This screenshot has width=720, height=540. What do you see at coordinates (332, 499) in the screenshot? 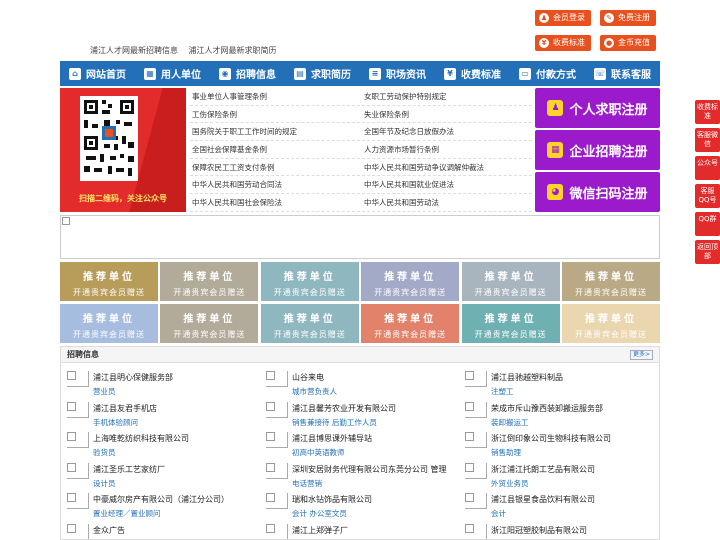
I see `company-name-link: 瑞和水钻饰品有限公司` at bounding box center [332, 499].